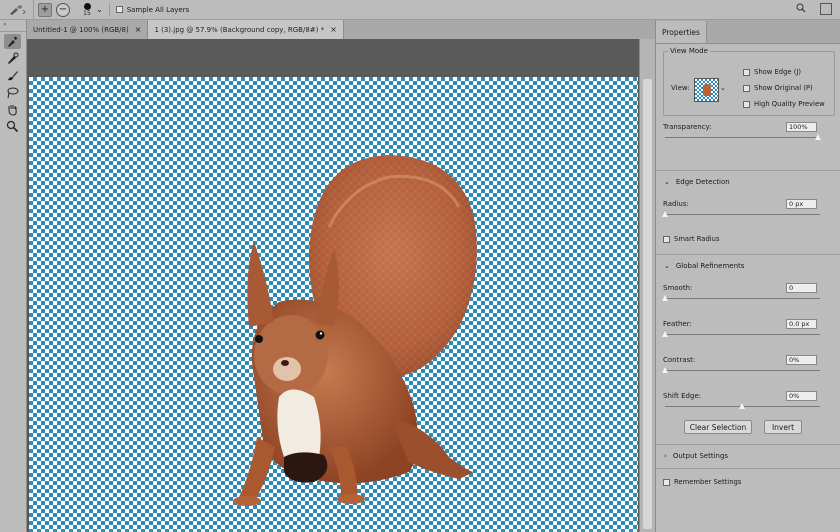 Image resolution: width=840 pixels, height=532 pixels. I want to click on show-edge-checkbox: Show Edge (J), so click(772, 72).